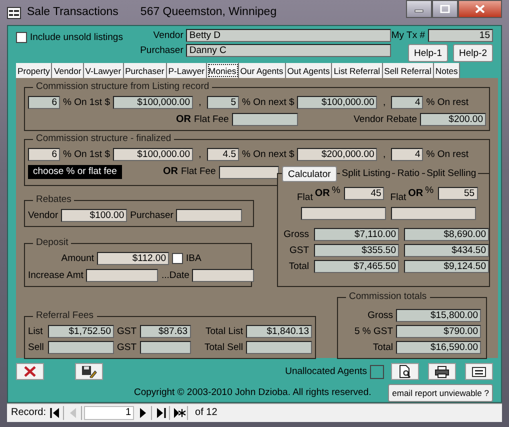  I want to click on group-title: Referral Fees, so click(65, 316).